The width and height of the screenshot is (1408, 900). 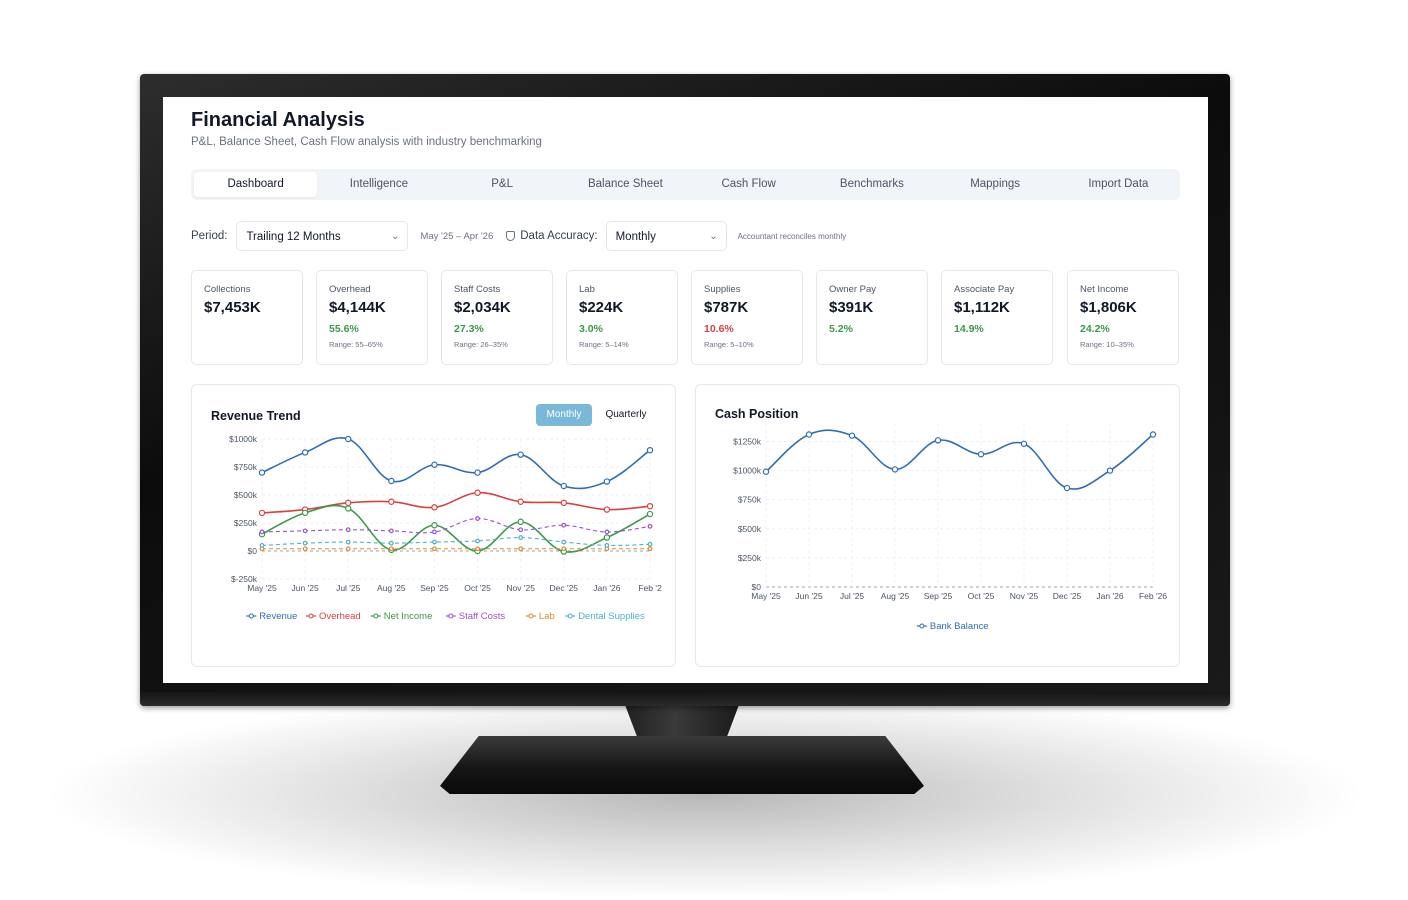 I want to click on kpi-value: $2,034K, so click(x=482, y=307).